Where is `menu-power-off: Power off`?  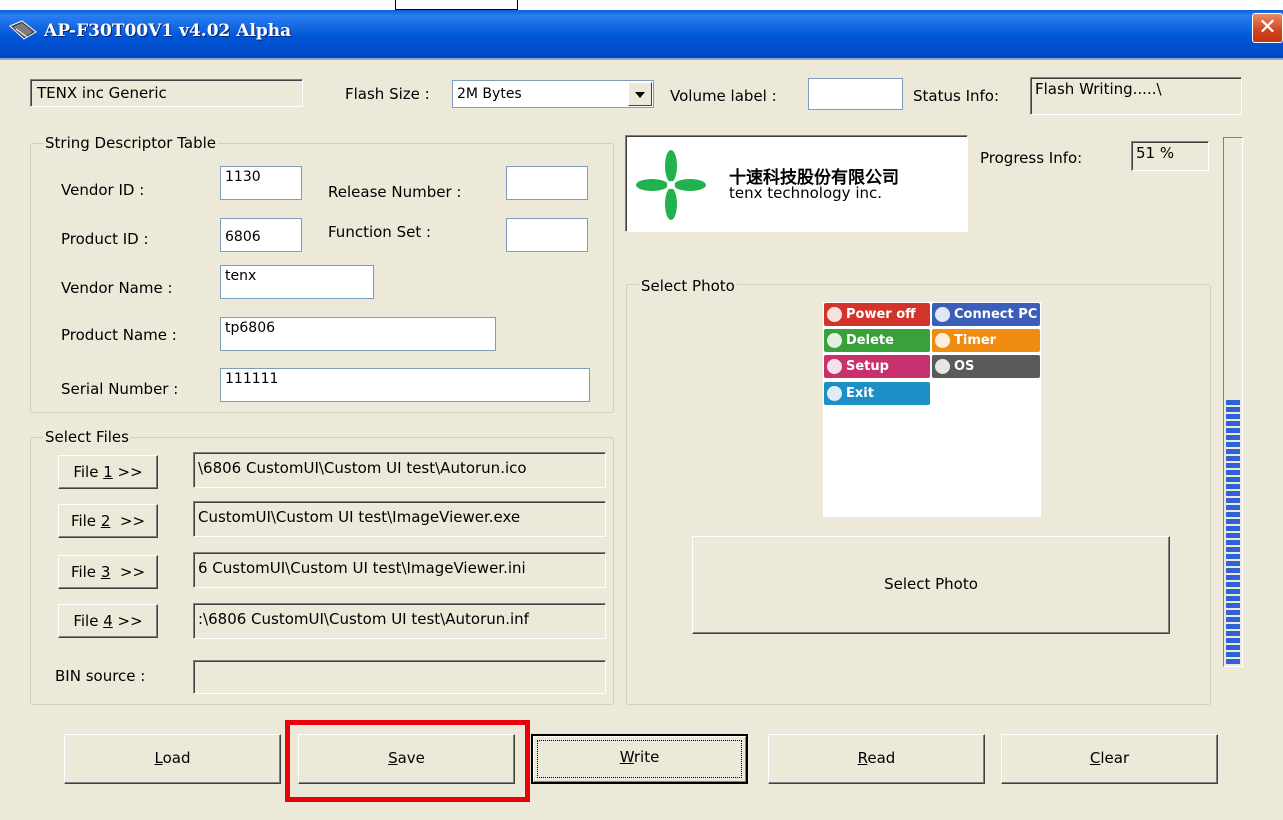
menu-power-off: Power off is located at coordinates (877, 314).